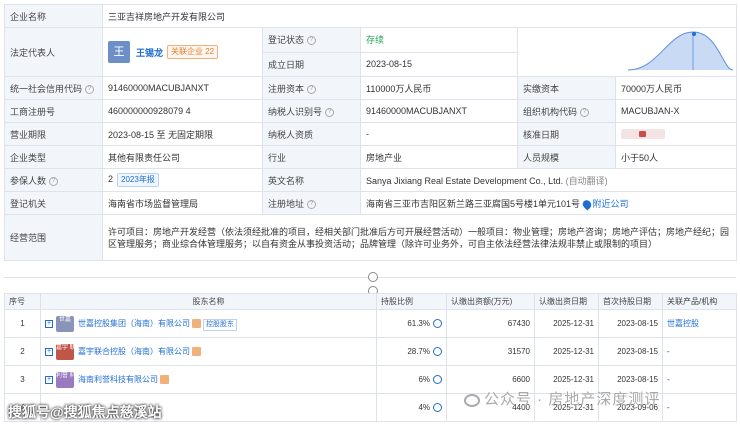  I want to click on org-code-label: 组织机构代码?, so click(566, 111).